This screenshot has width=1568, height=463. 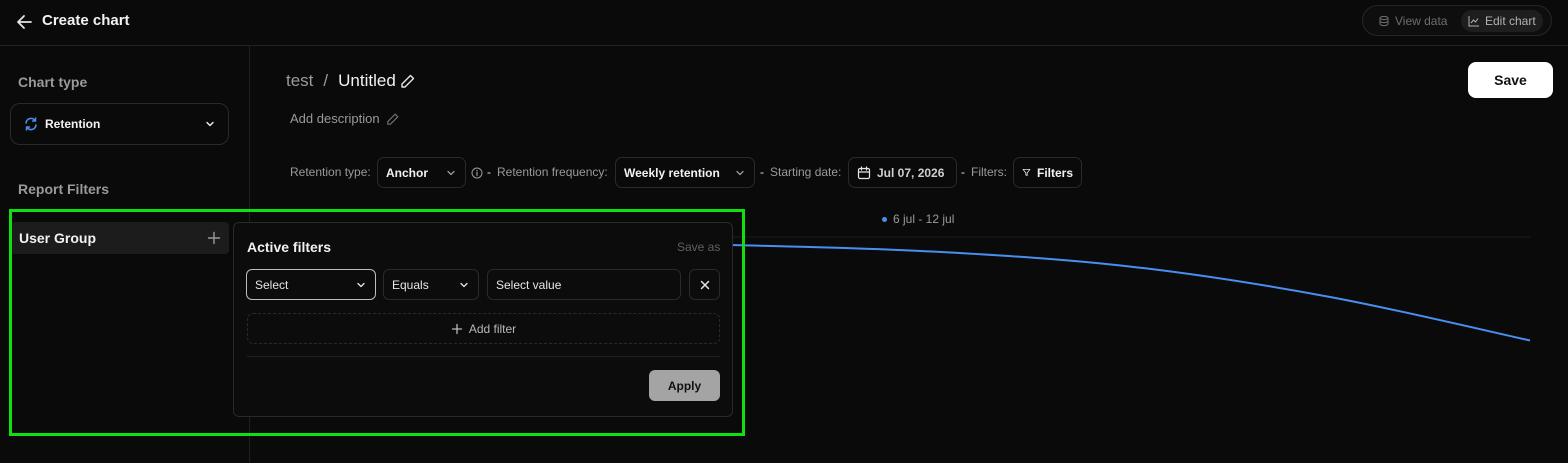 I want to click on apply-button: Apply, so click(x=684, y=385).